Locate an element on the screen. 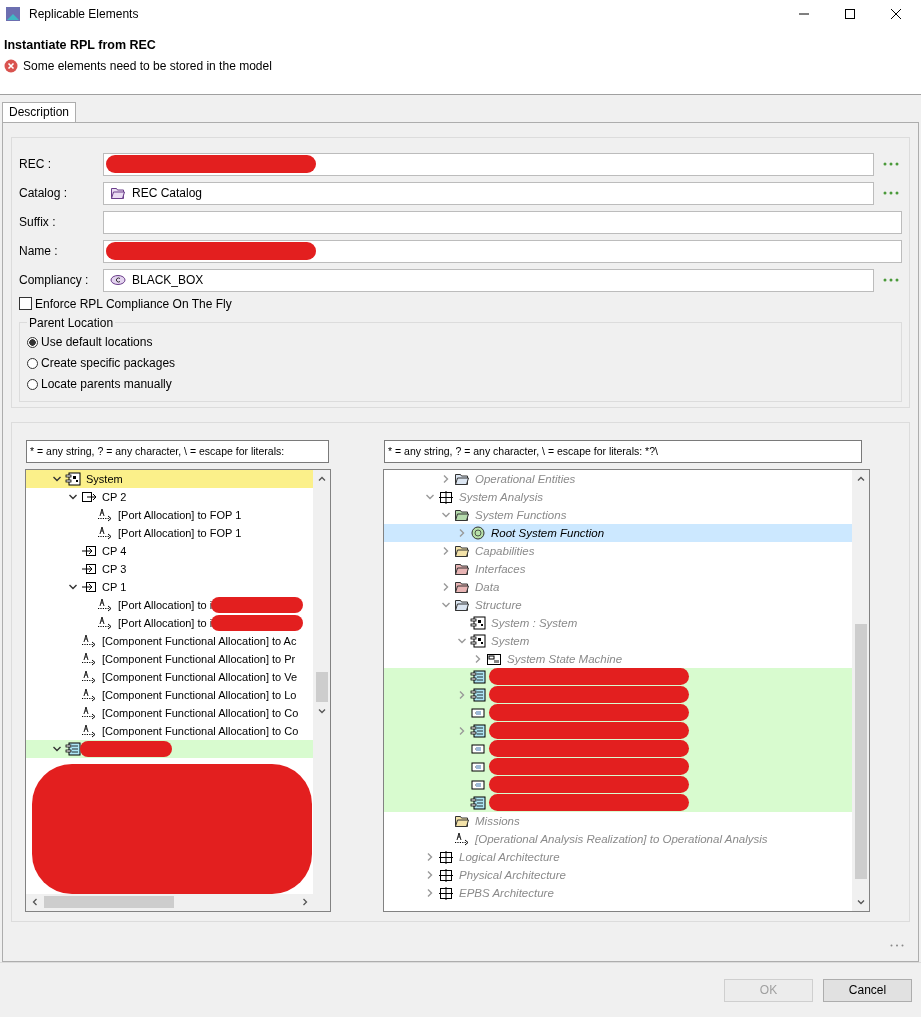  tree-item: [Operational Analysis Realization] to Operational Analysis is located at coordinates (618, 838).